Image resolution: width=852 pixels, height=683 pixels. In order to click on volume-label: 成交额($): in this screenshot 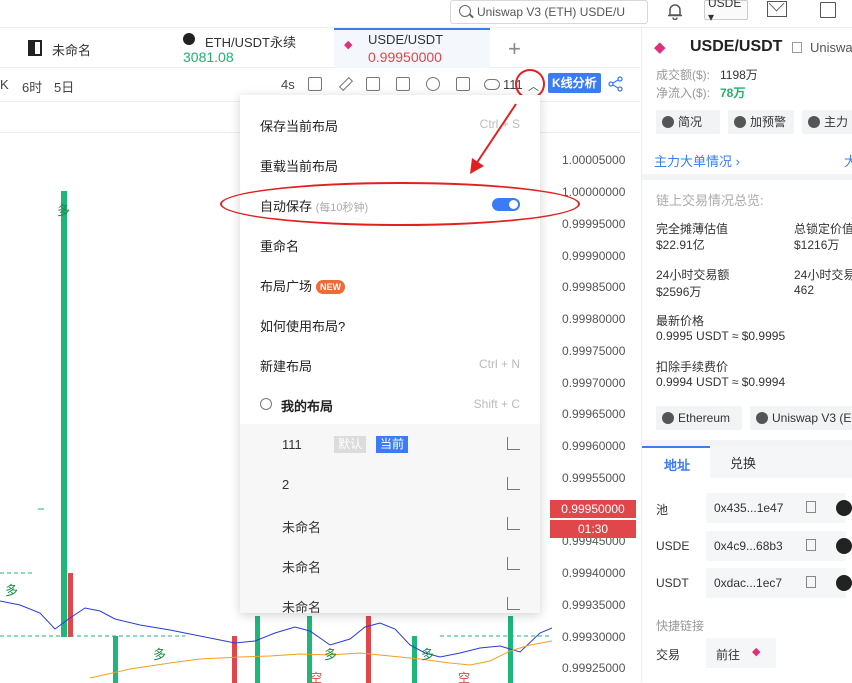, I will do `click(683, 75)`.